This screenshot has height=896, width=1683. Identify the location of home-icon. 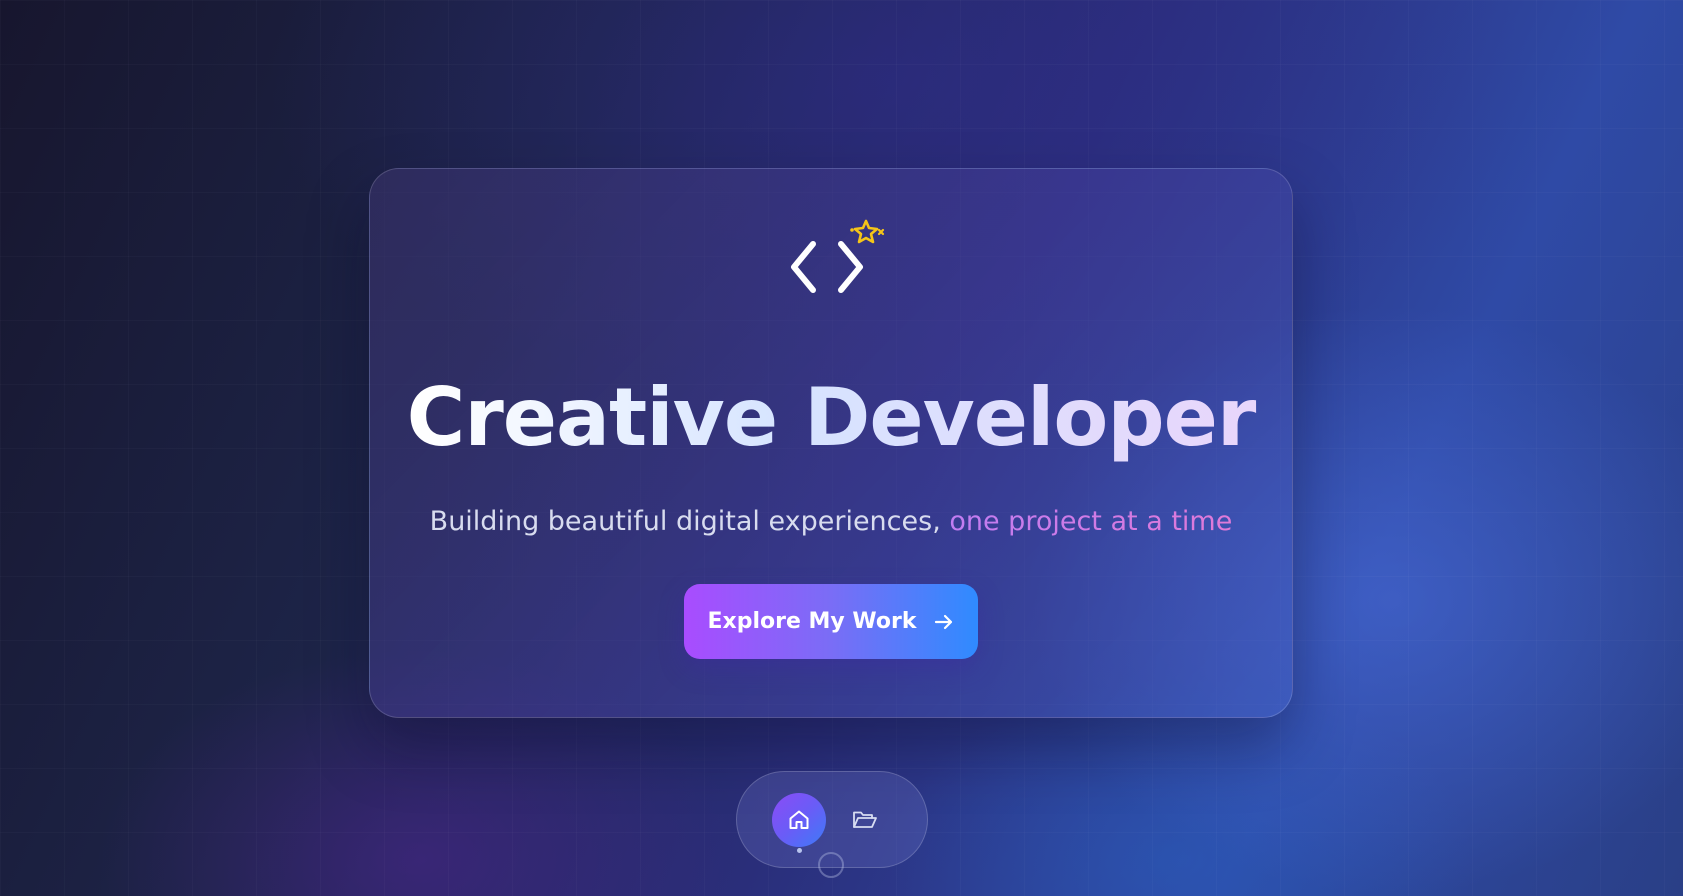
(799, 819).